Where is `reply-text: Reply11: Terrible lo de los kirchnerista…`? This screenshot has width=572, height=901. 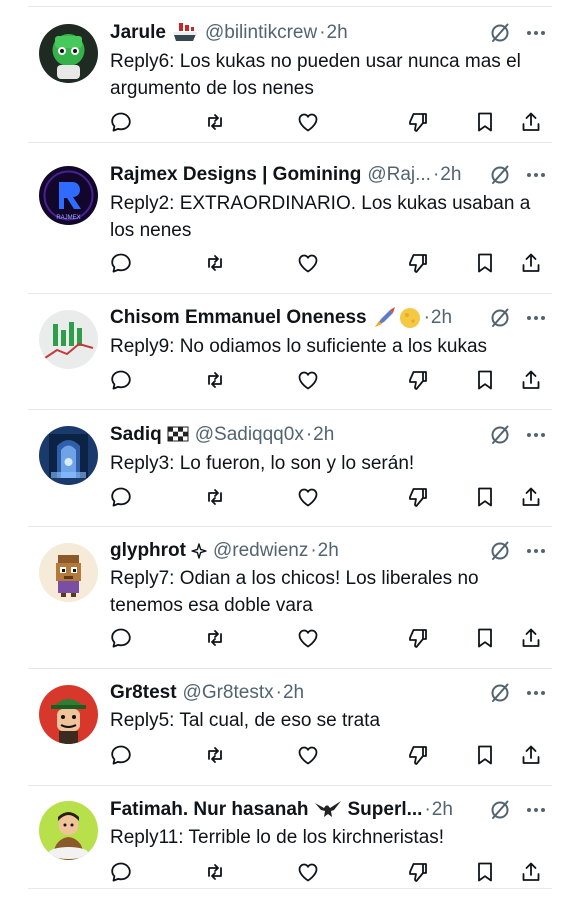
reply-text: Reply11: Terrible lo de los kirchnerista… is located at coordinates (277, 837).